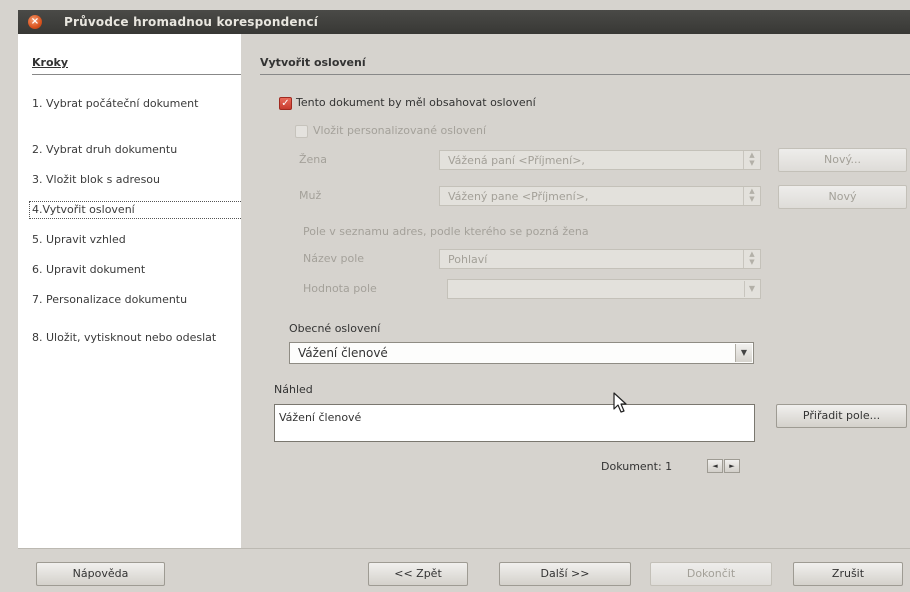  I want to click on page-title: Vytvořit oslovení, so click(313, 62).